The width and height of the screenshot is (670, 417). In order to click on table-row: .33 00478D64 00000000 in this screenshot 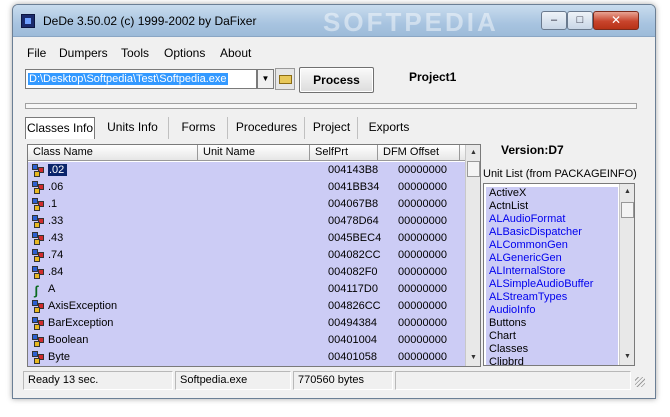, I will do `click(246, 221)`.